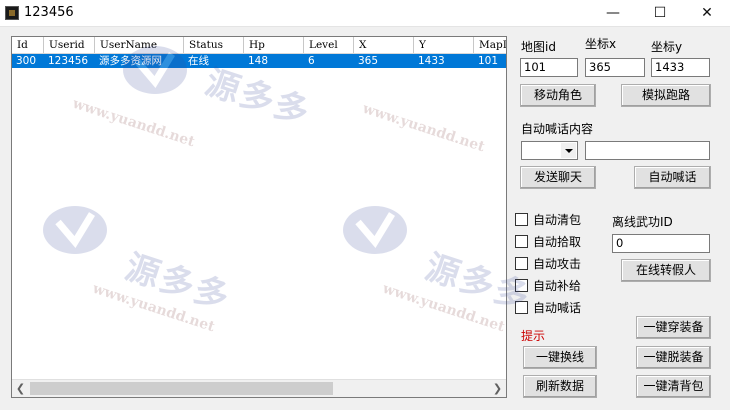 The height and width of the screenshot is (410, 730). Describe the element at coordinates (214, 45) in the screenshot. I see `column-header-status: Status` at that location.